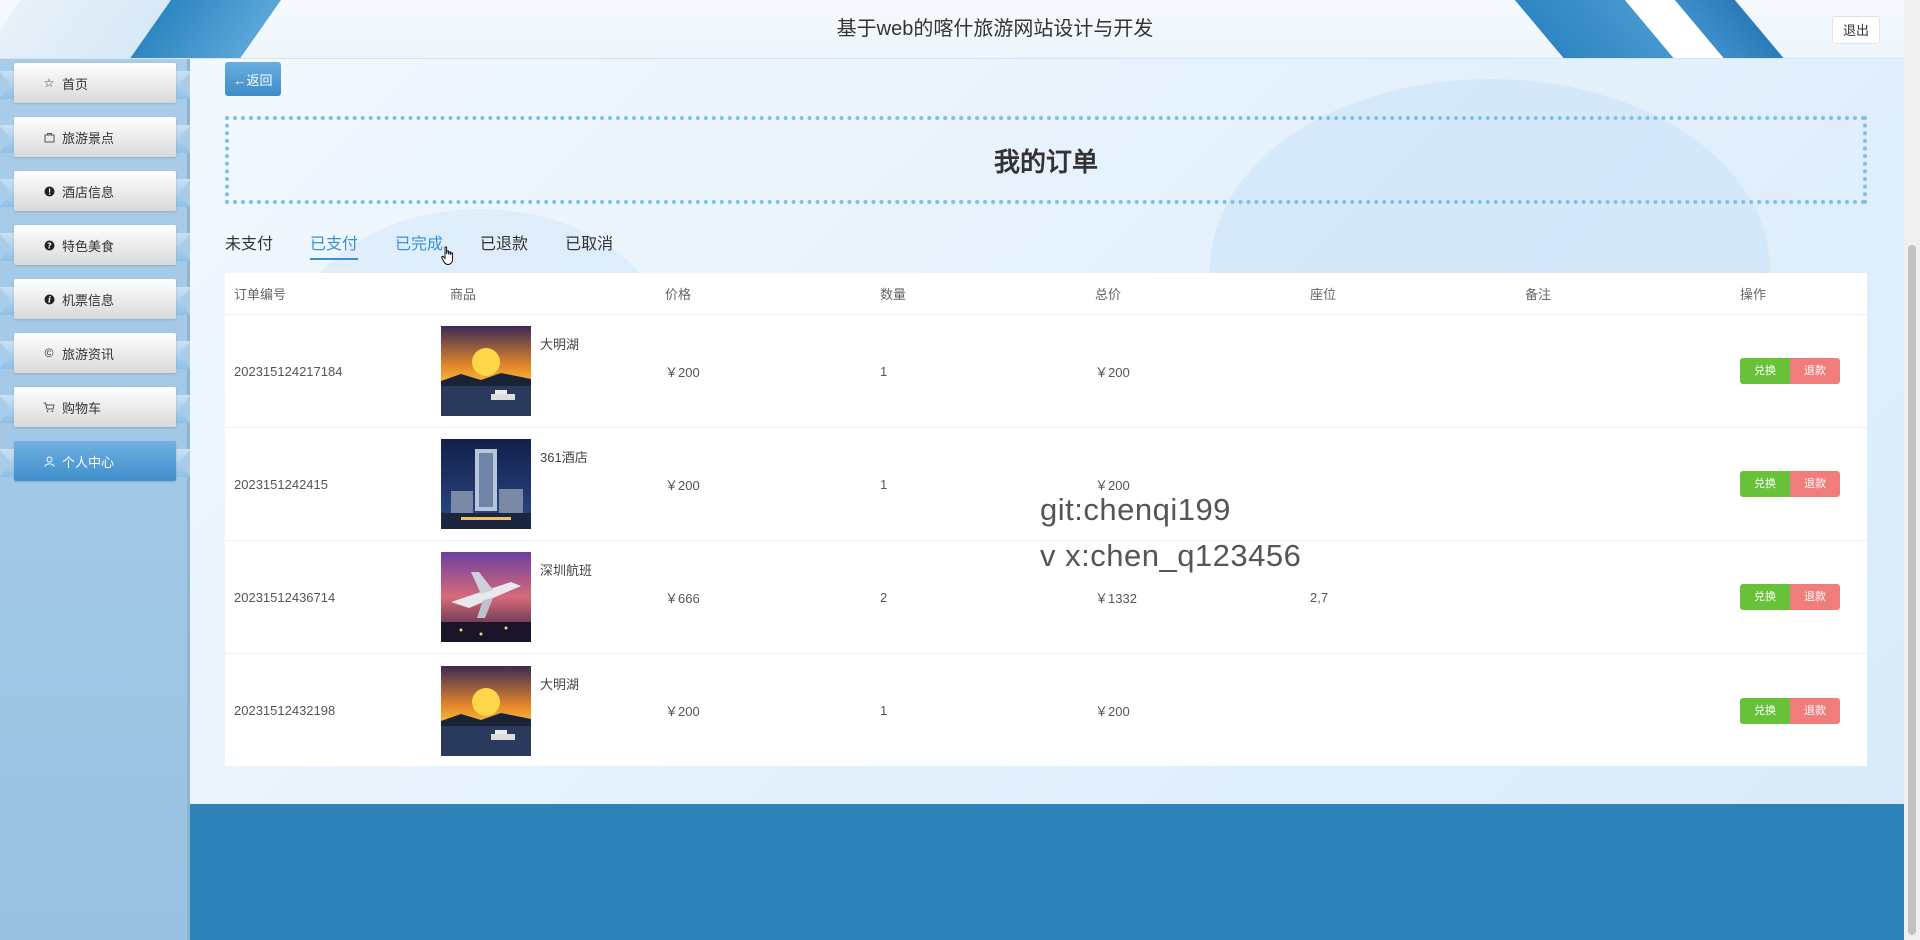 This screenshot has width=1920, height=940. What do you see at coordinates (447, 255) in the screenshot?
I see `hand-cursor-icon` at bounding box center [447, 255].